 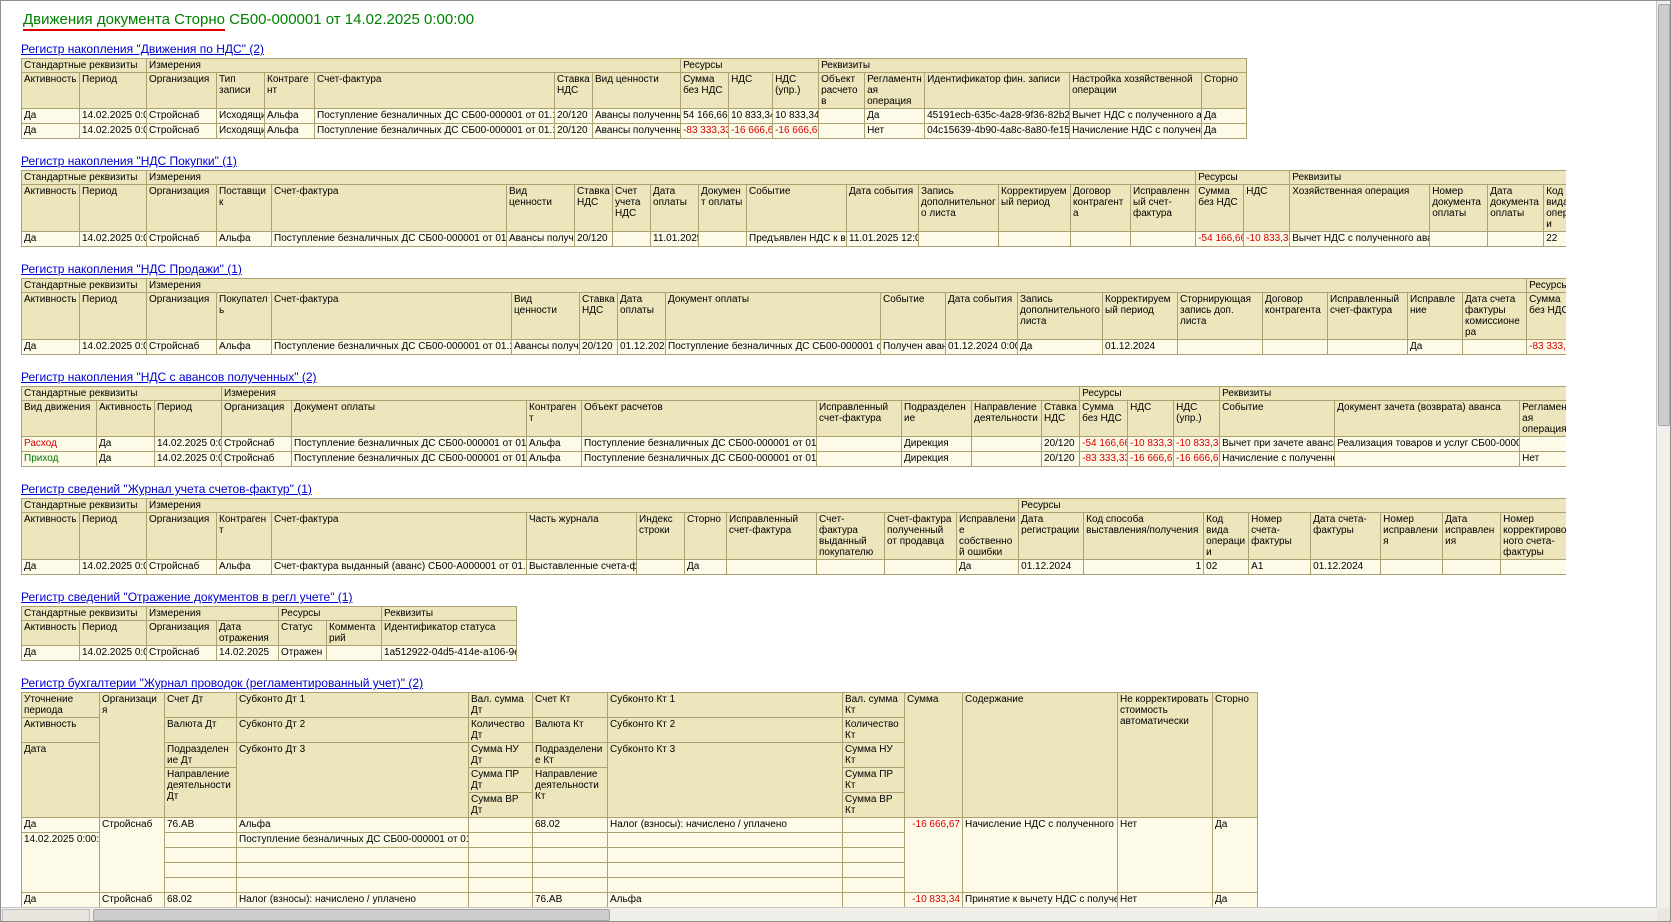 I want to click on data-cell: -16 666,67, so click(x=796, y=131).